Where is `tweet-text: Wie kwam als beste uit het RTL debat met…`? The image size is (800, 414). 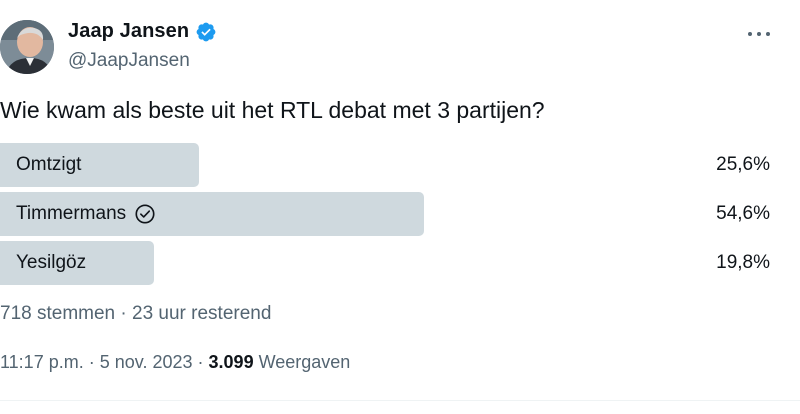
tweet-text: Wie kwam als beste uit het RTL debat met… is located at coordinates (272, 110).